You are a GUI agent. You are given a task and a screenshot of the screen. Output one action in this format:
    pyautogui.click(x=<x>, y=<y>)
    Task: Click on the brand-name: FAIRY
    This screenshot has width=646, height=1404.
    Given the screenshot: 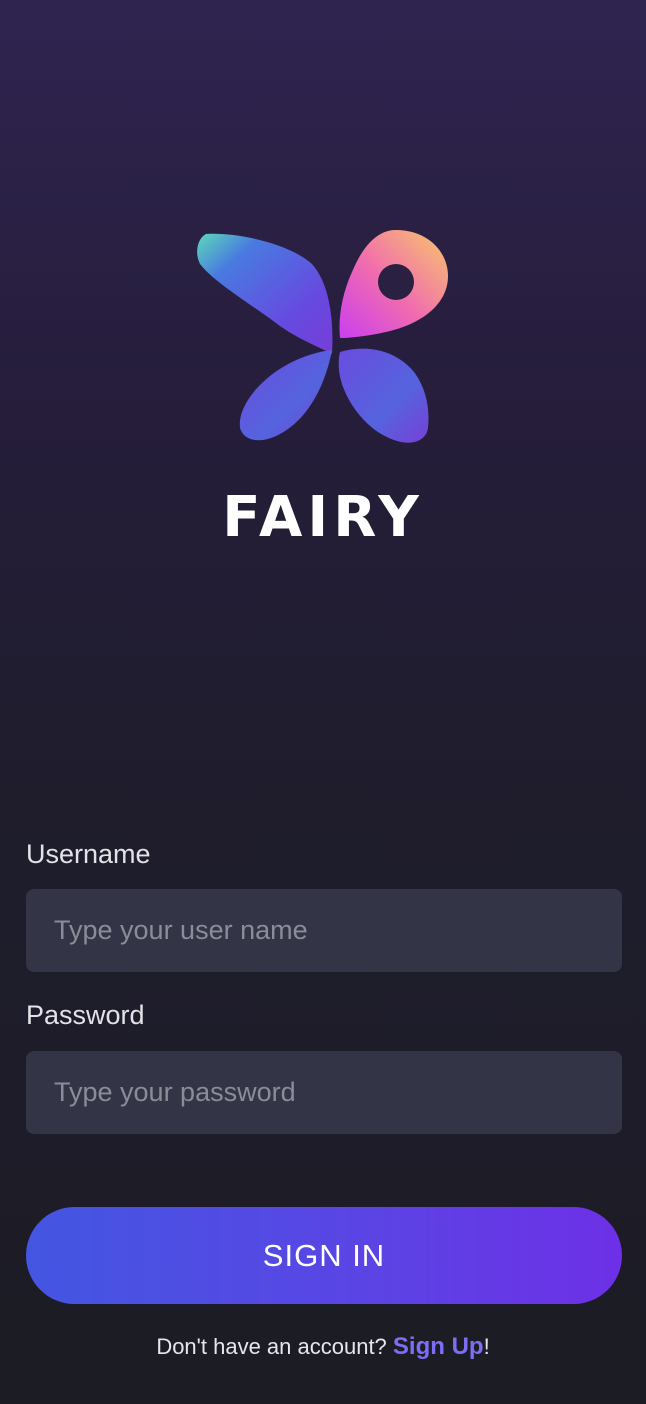 What is the action you would take?
    pyautogui.click(x=323, y=517)
    